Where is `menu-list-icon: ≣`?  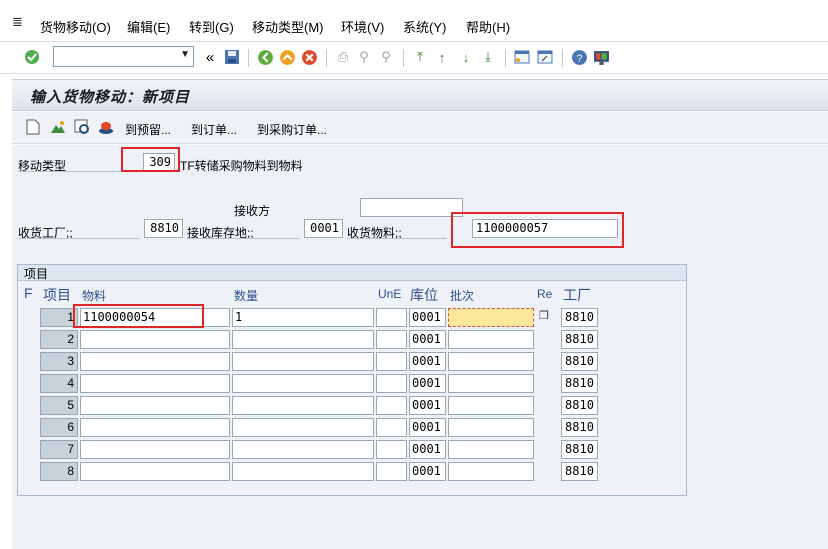 menu-list-icon: ≣ is located at coordinates (17, 22).